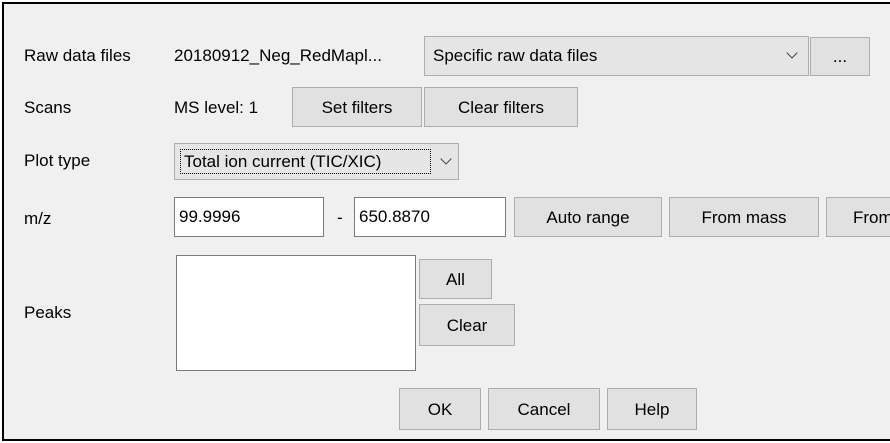 This screenshot has width=890, height=443. What do you see at coordinates (440, 409) in the screenshot?
I see `ok-button: OK` at bounding box center [440, 409].